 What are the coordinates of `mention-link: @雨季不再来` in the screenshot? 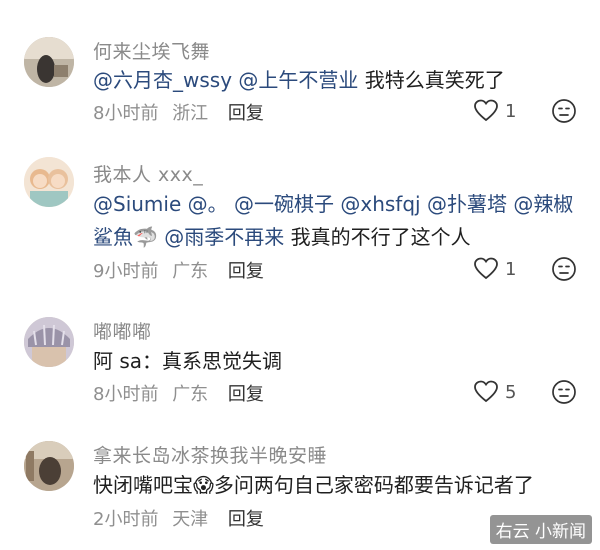 It's located at (224, 237).